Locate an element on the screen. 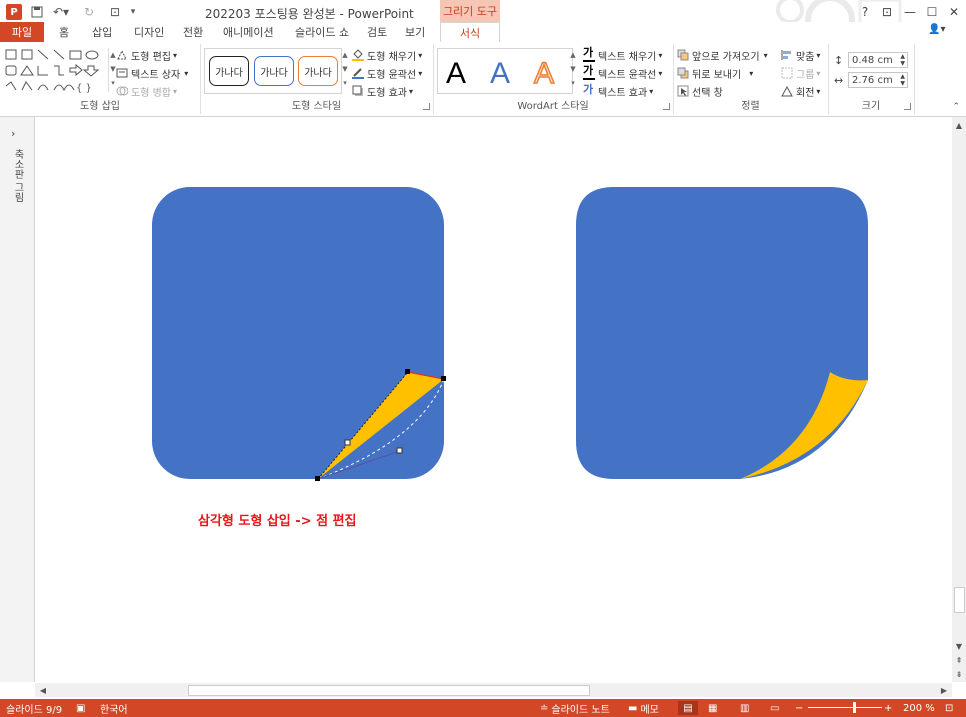 The width and height of the screenshot is (966, 717). text-fill-button: 가 텍스트 채우기 ▾ is located at coordinates (622, 55).